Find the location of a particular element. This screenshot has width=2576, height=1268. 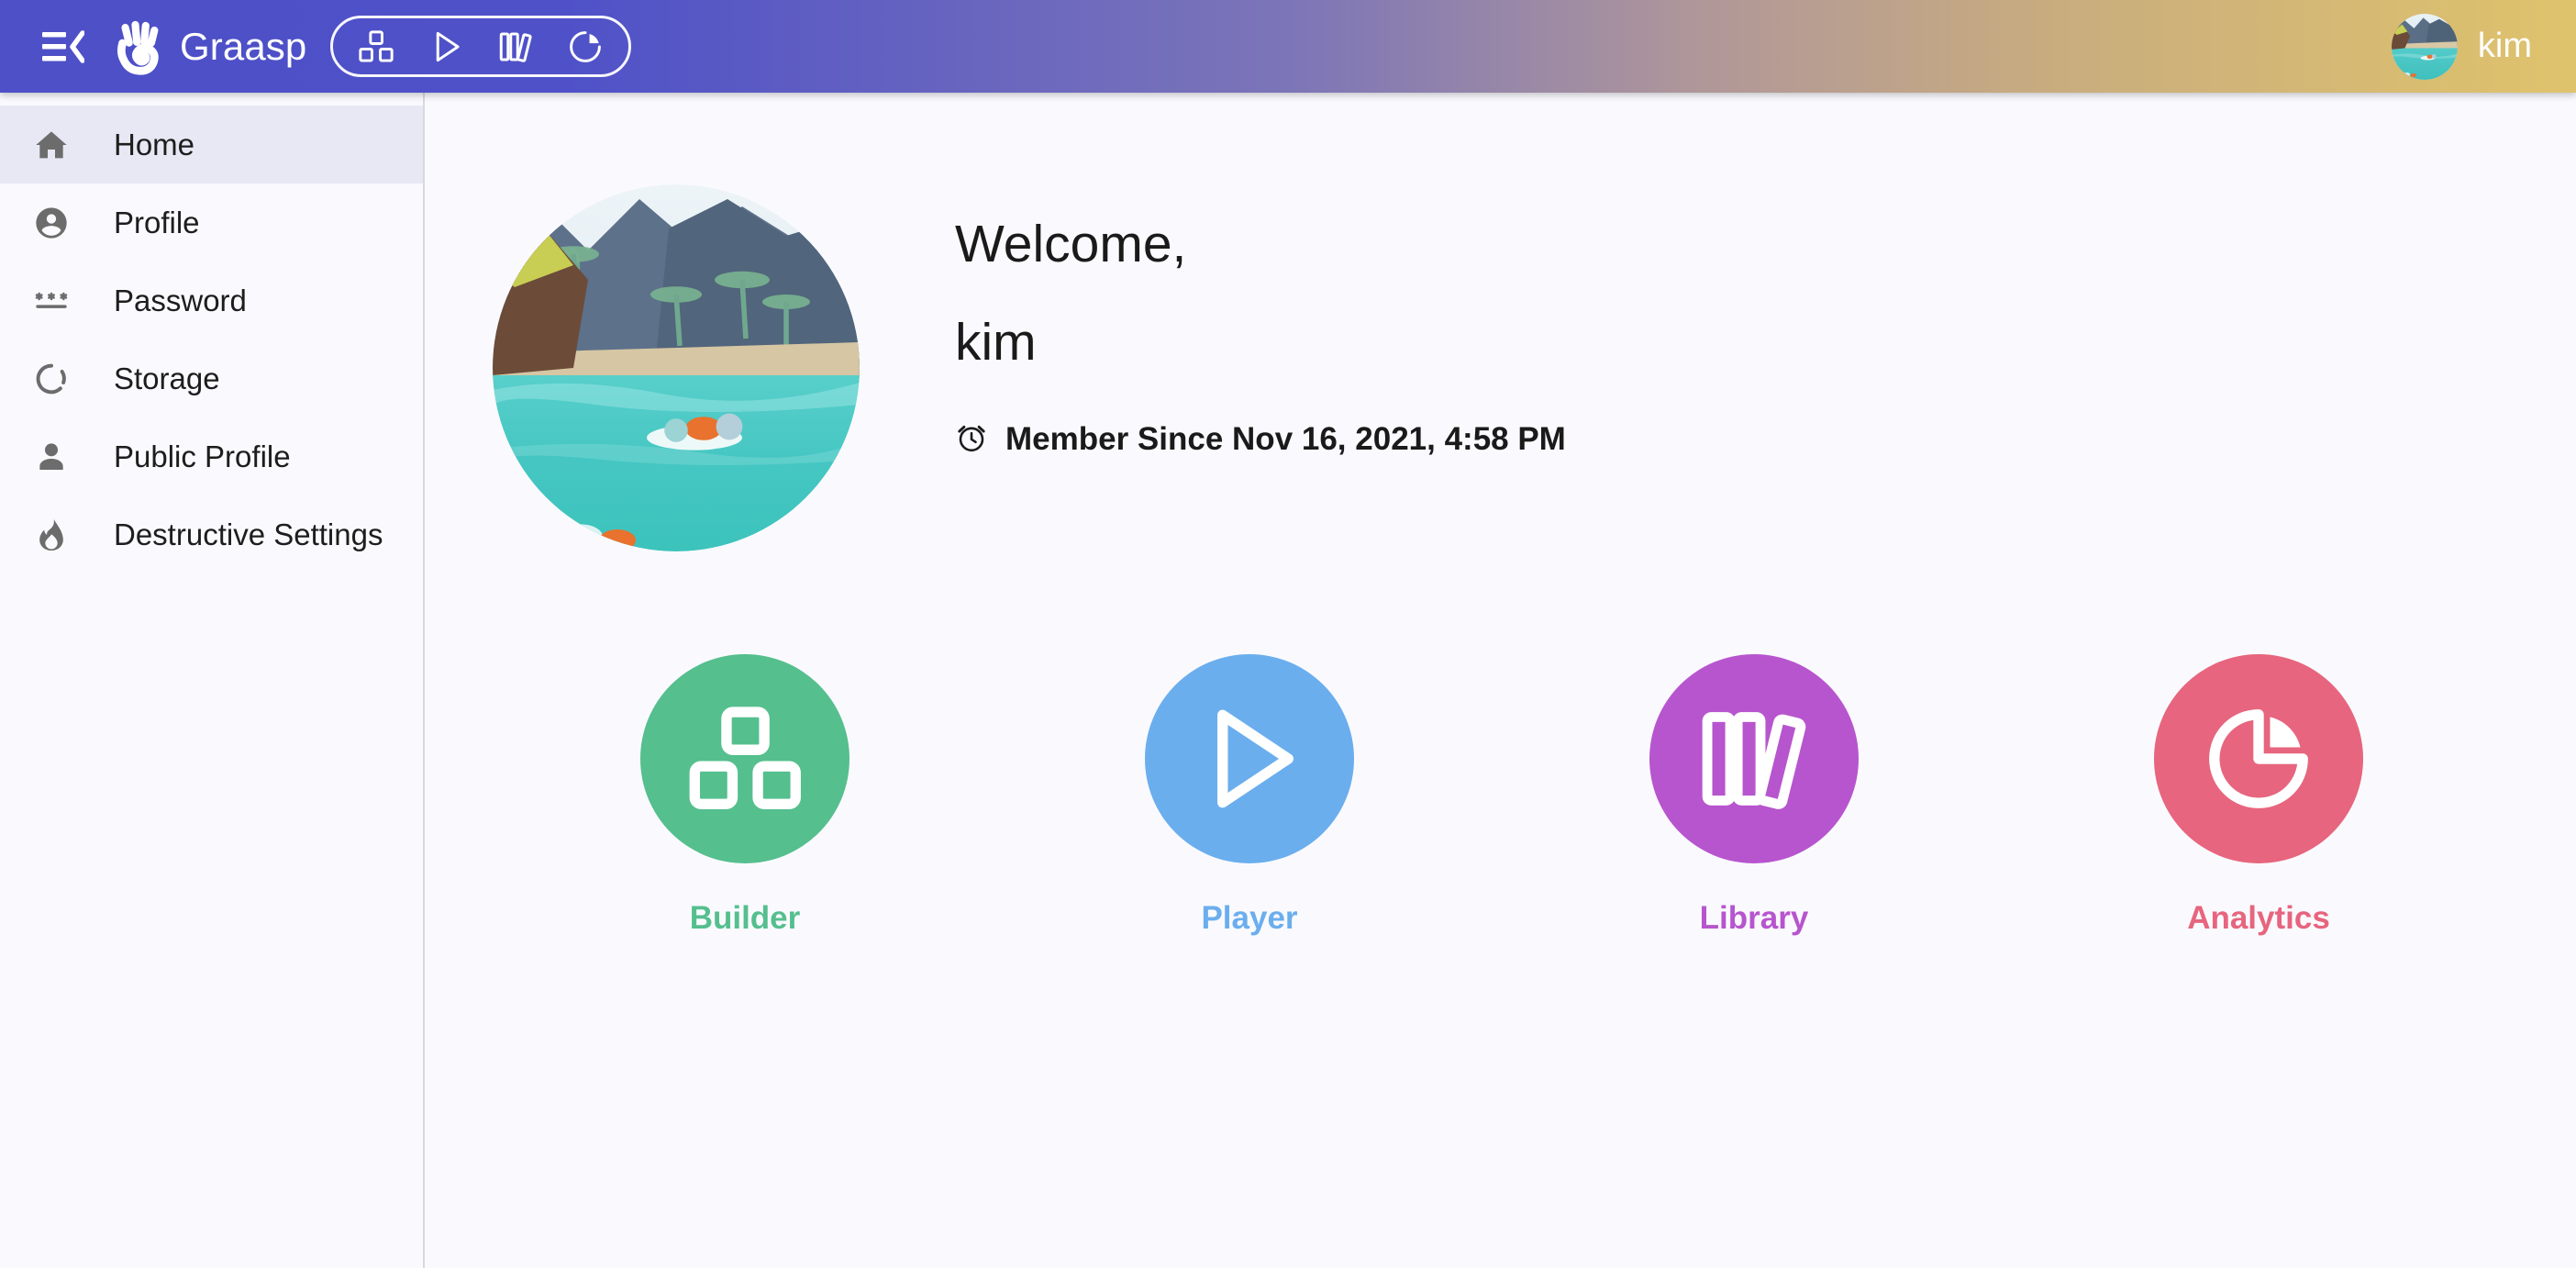

tile-analytics: Analytics is located at coordinates (2258, 796).